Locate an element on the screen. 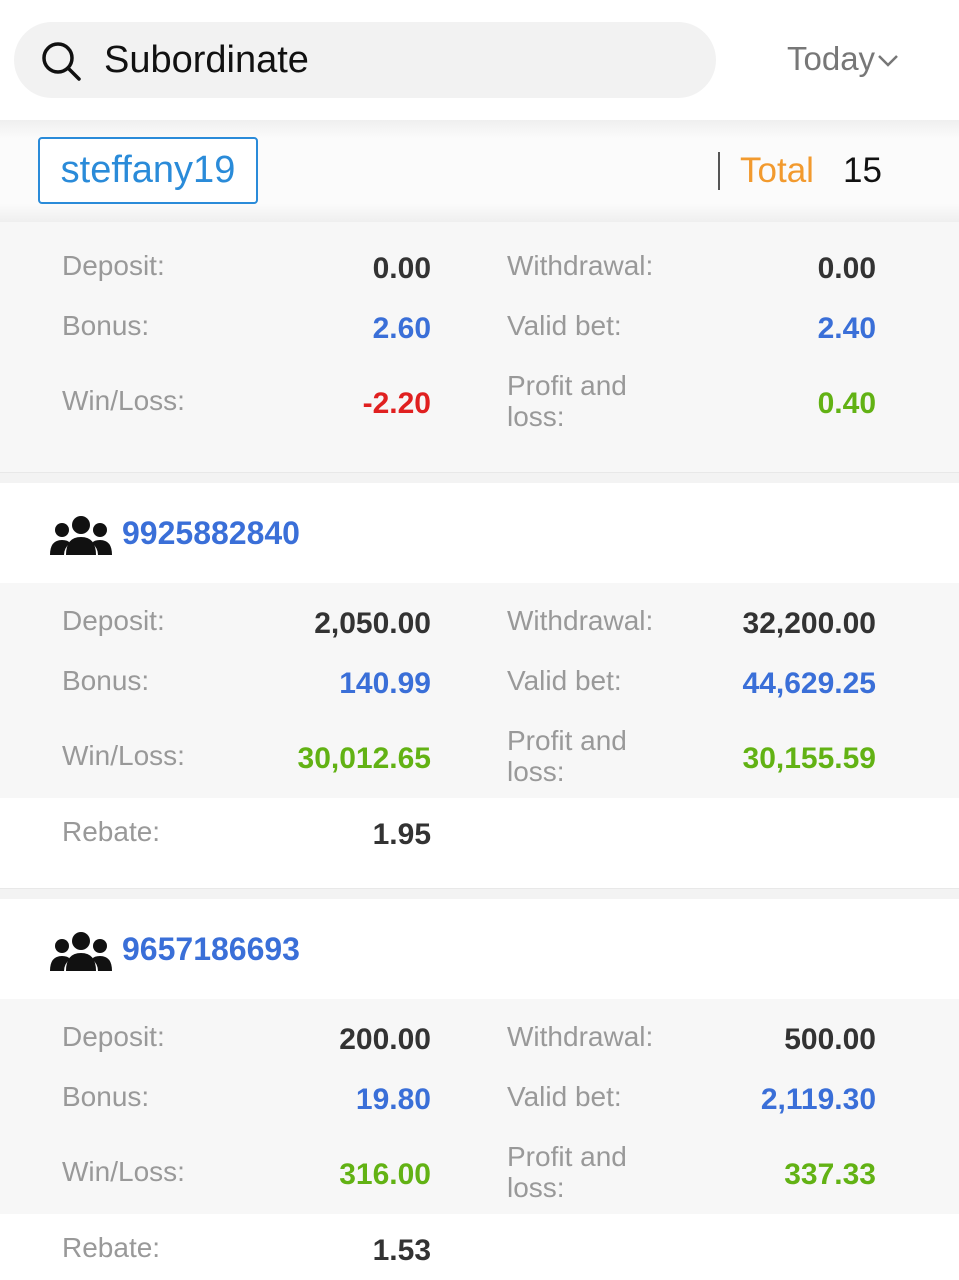  bonus-value: 19.80 is located at coordinates (393, 1099).